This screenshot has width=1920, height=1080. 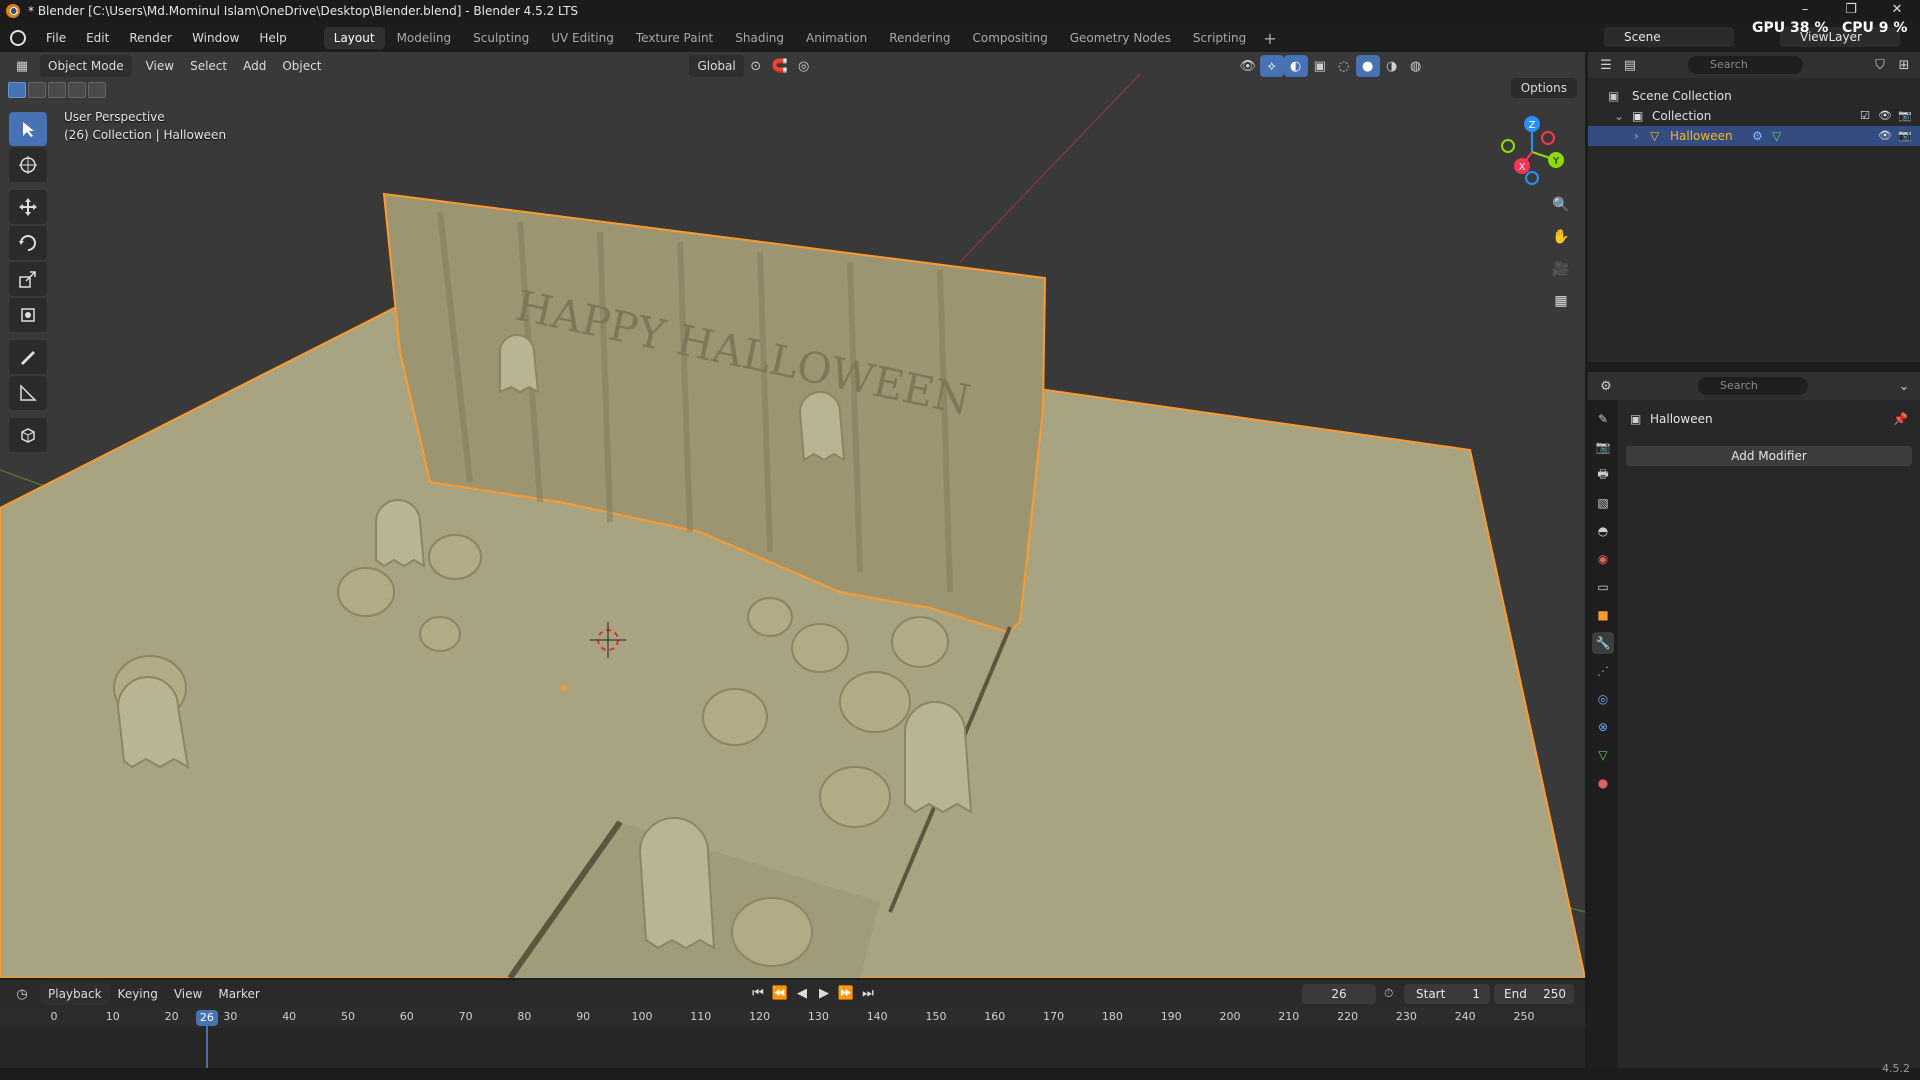 What do you see at coordinates (1754, 96) in the screenshot?
I see `outliner-scene-collection: ▣ Scene Collection` at bounding box center [1754, 96].